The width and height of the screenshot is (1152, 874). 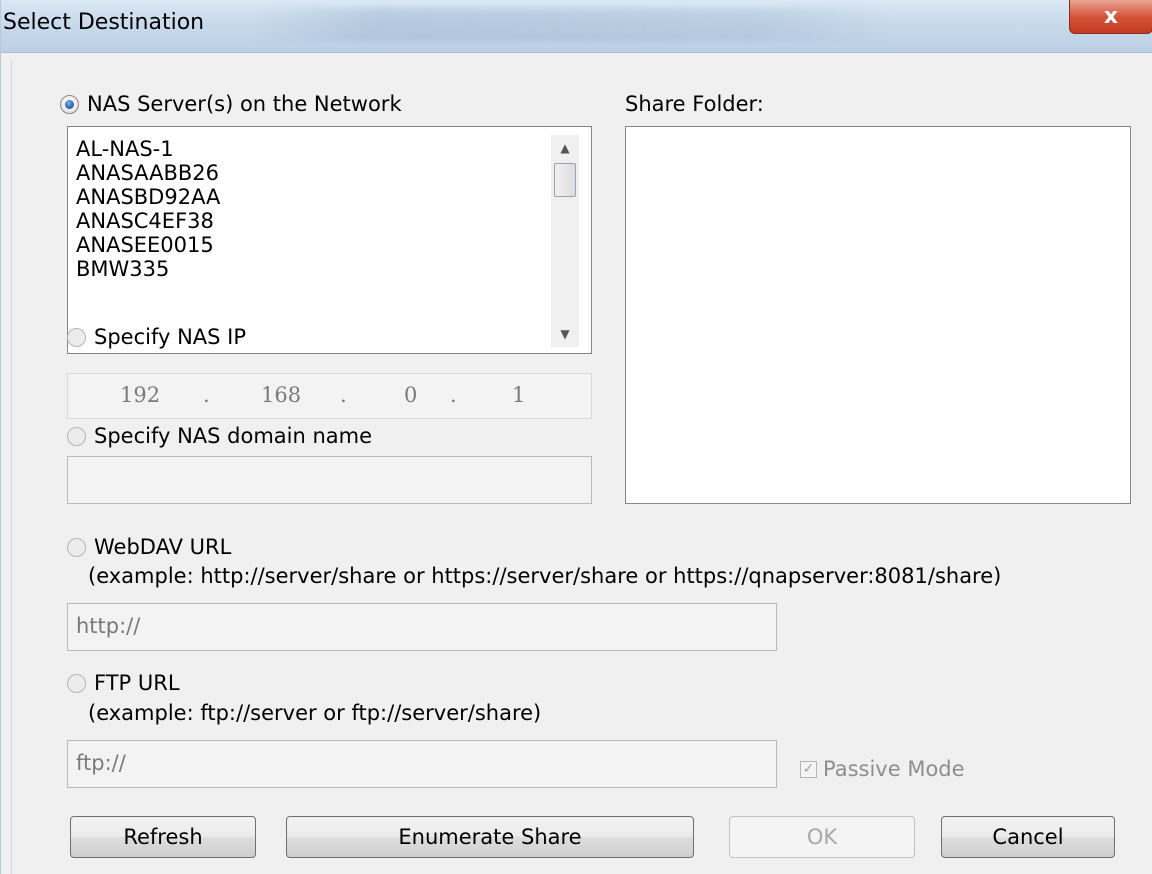 What do you see at coordinates (422, 627) in the screenshot?
I see `webdav-url-field: http://` at bounding box center [422, 627].